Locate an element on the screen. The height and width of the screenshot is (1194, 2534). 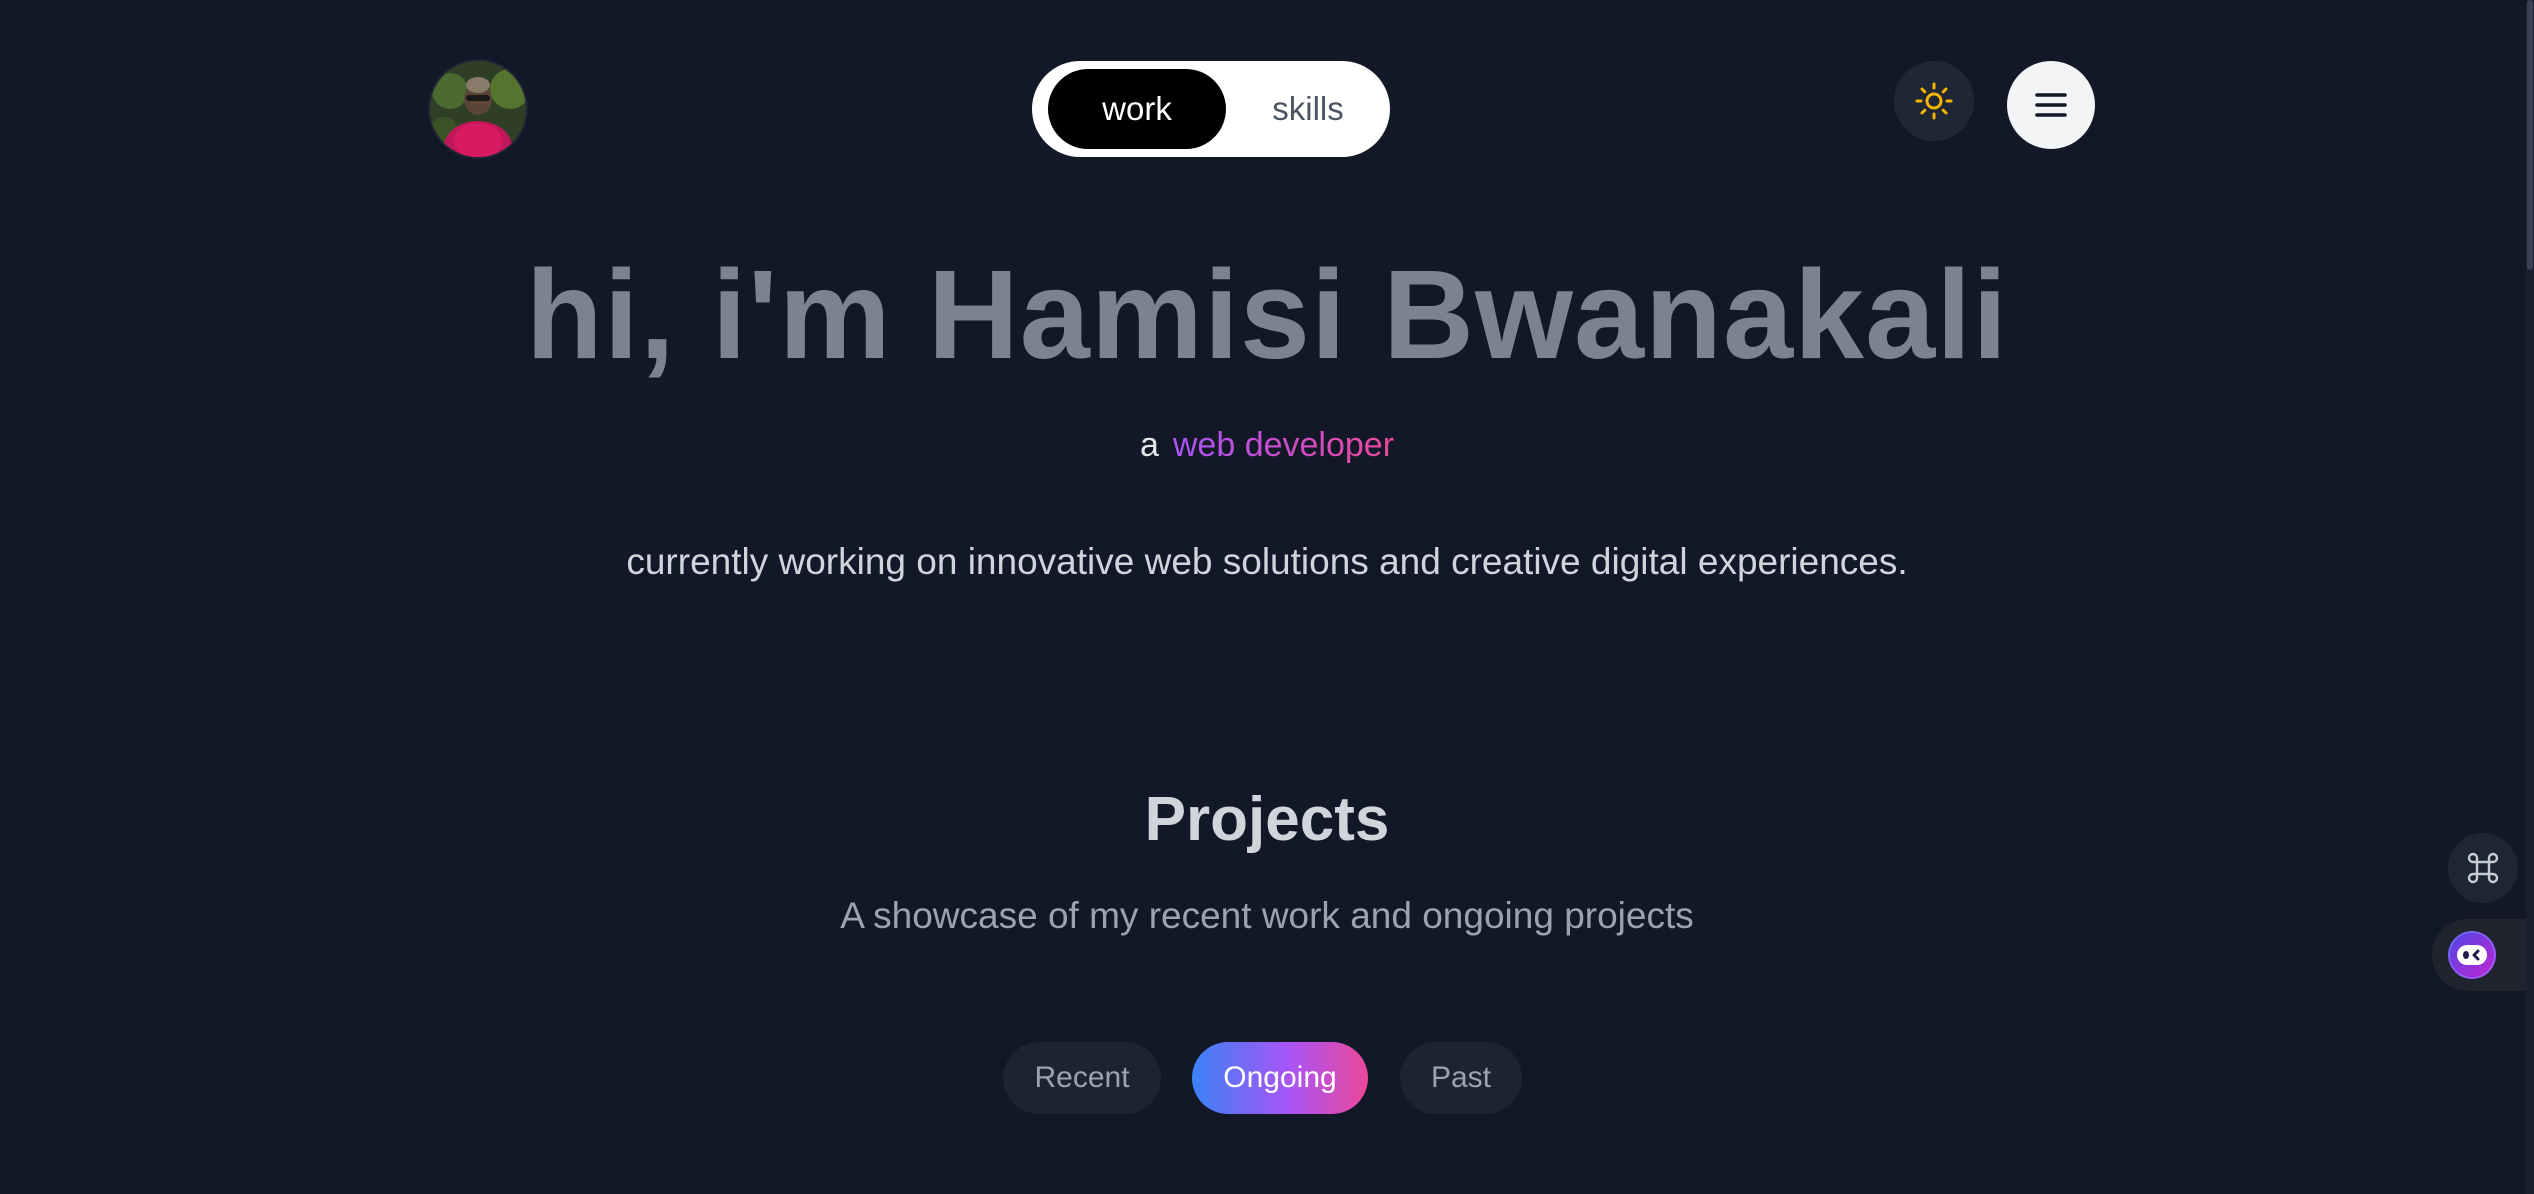
command-palette-button is located at coordinates (2483, 868).